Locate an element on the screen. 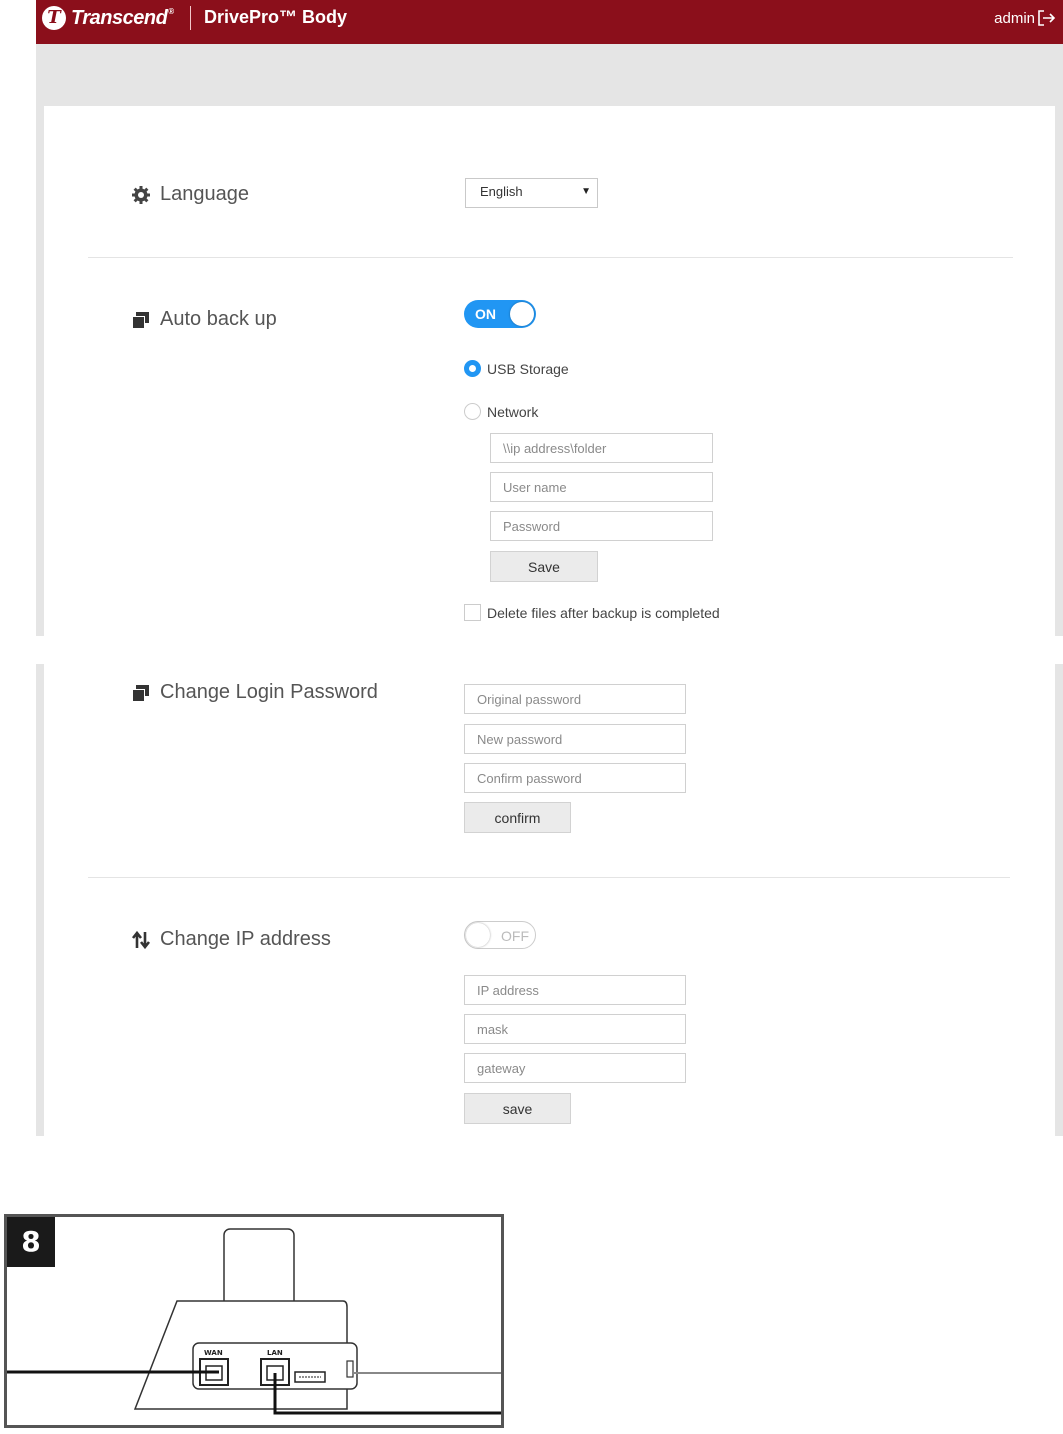 The image size is (1063, 1434). left-edge-bottom is located at coordinates (40, 900).